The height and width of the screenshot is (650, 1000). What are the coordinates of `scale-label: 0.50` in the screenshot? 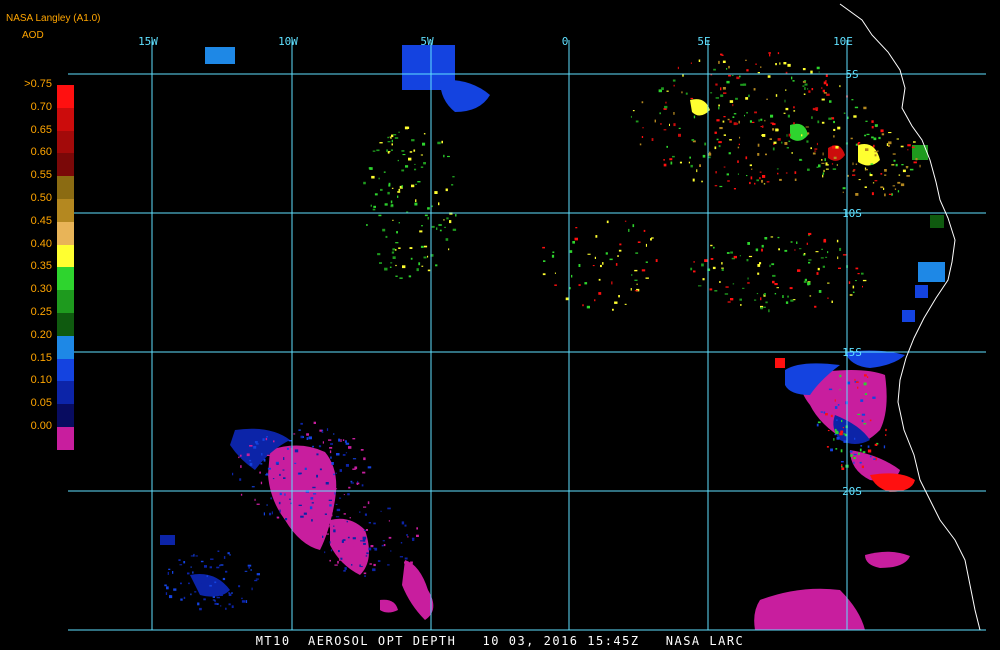 It's located at (41, 198).